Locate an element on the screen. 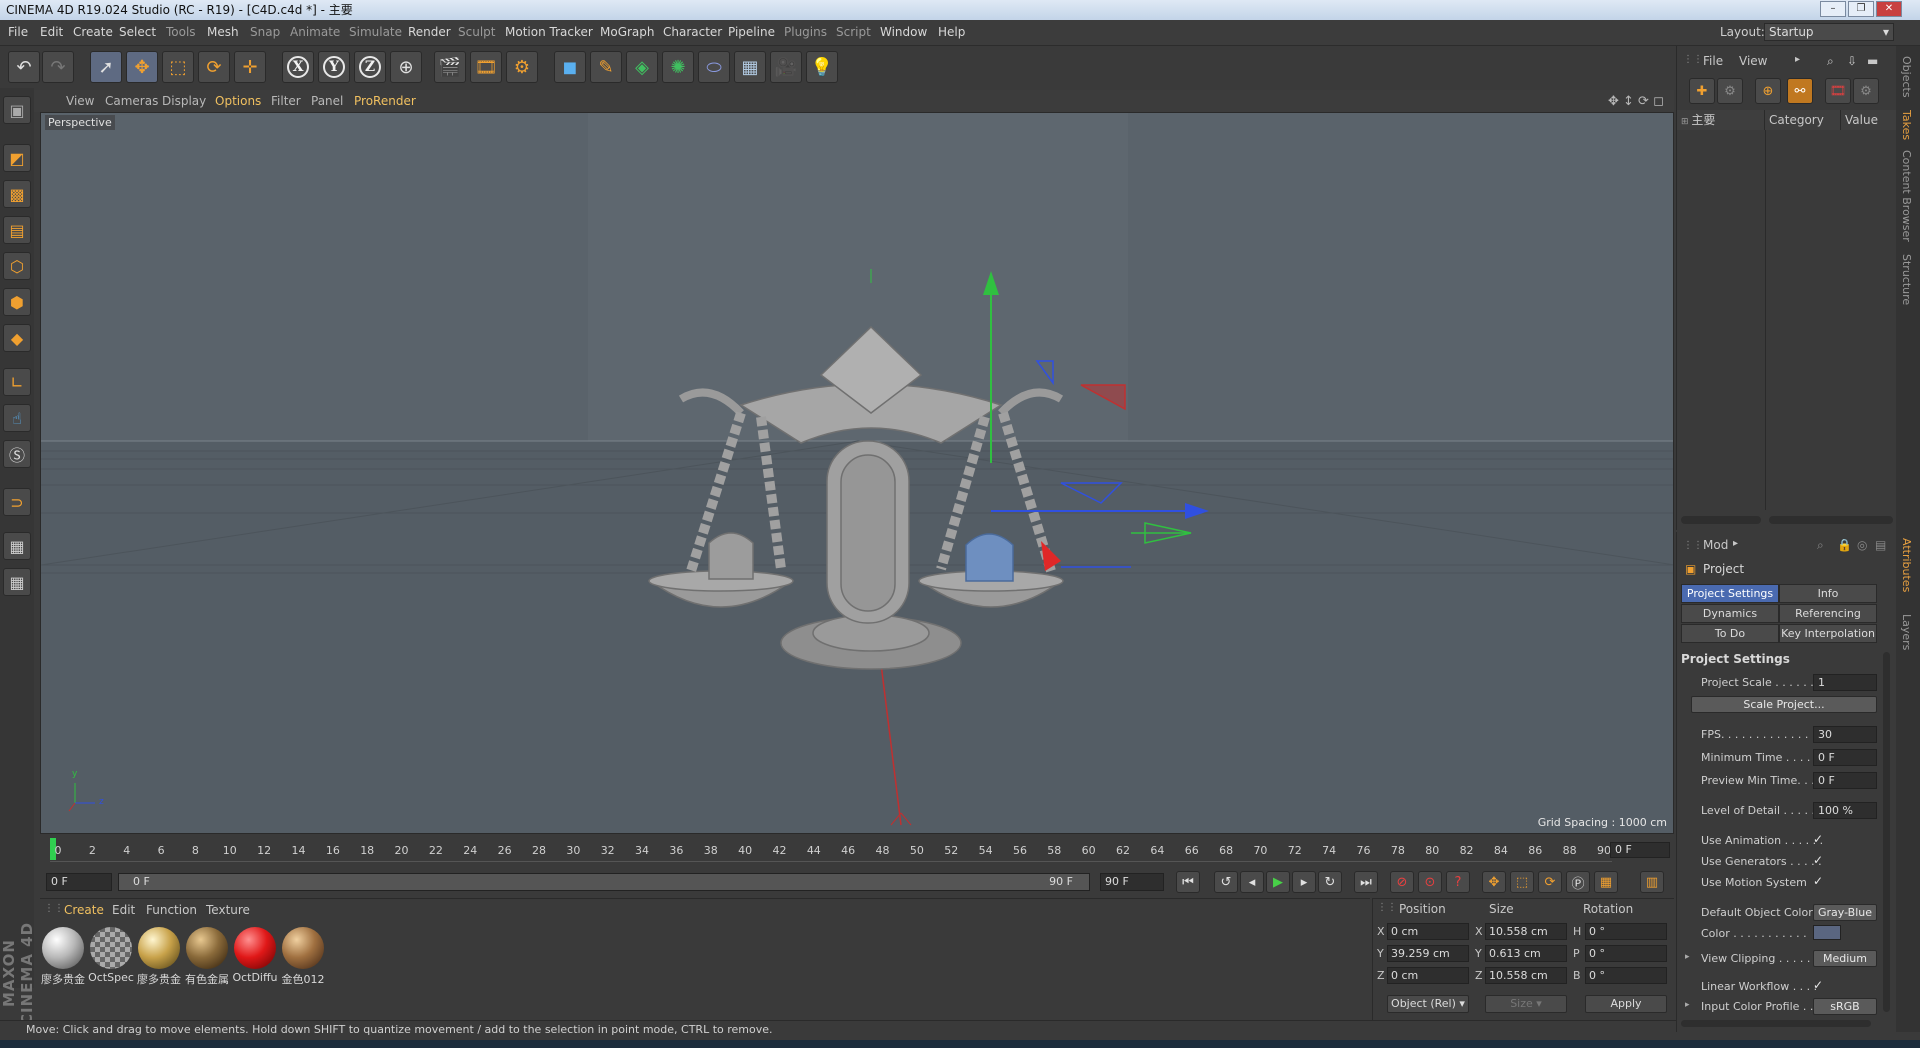 This screenshot has height=1048, width=1920. transform-tool-button: ✛ is located at coordinates (250, 67).